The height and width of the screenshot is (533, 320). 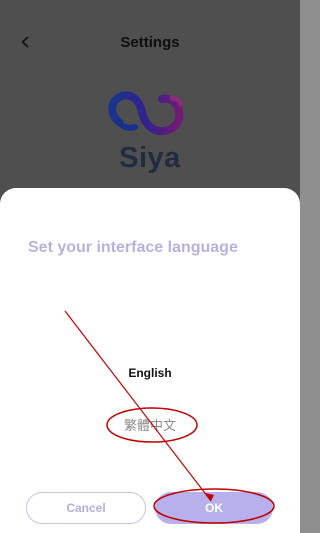 I want to click on language-option-english: English, so click(x=150, y=373).